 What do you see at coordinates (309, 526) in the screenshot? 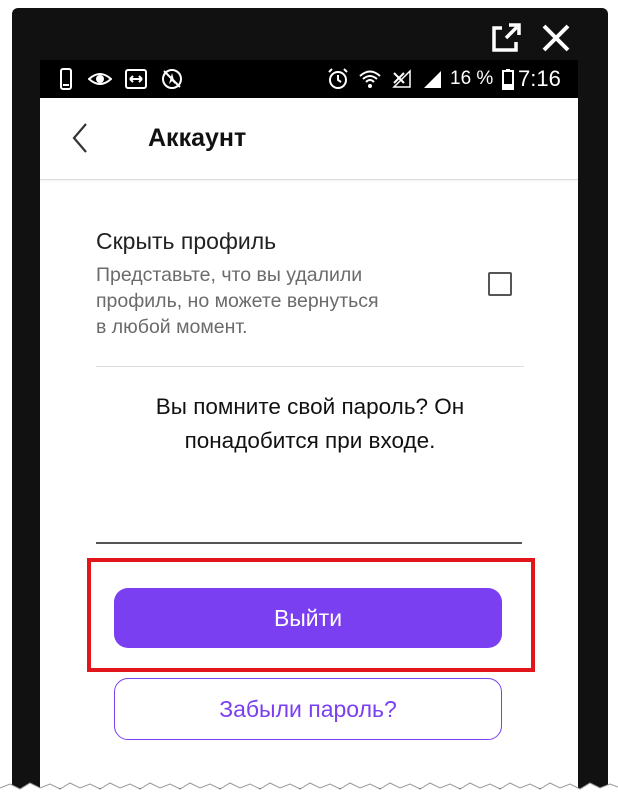
I see `password-field` at bounding box center [309, 526].